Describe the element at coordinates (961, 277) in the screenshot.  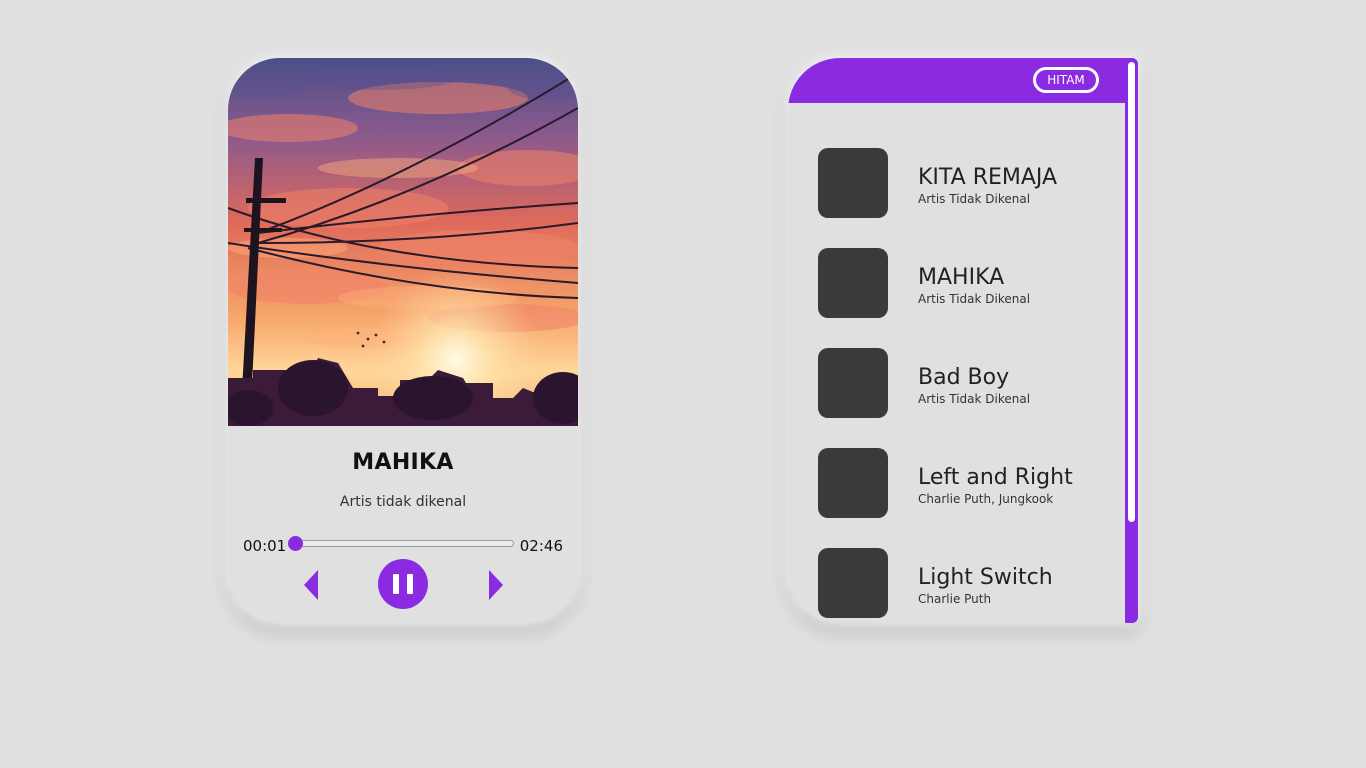
I see `track-title: MAHIKA` at that location.